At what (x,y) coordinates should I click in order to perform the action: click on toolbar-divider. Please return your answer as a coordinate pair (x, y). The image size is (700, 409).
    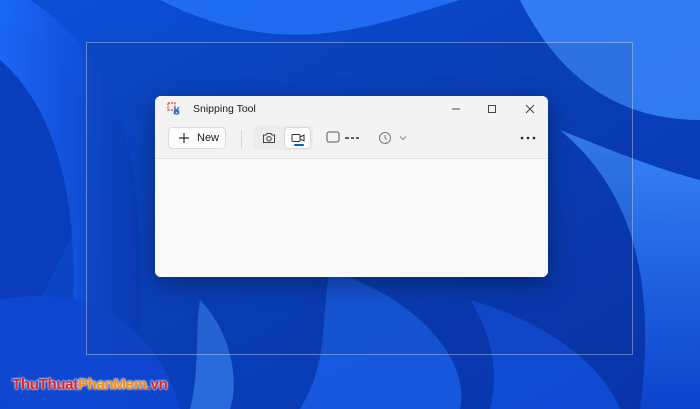
    Looking at the image, I should click on (241, 139).